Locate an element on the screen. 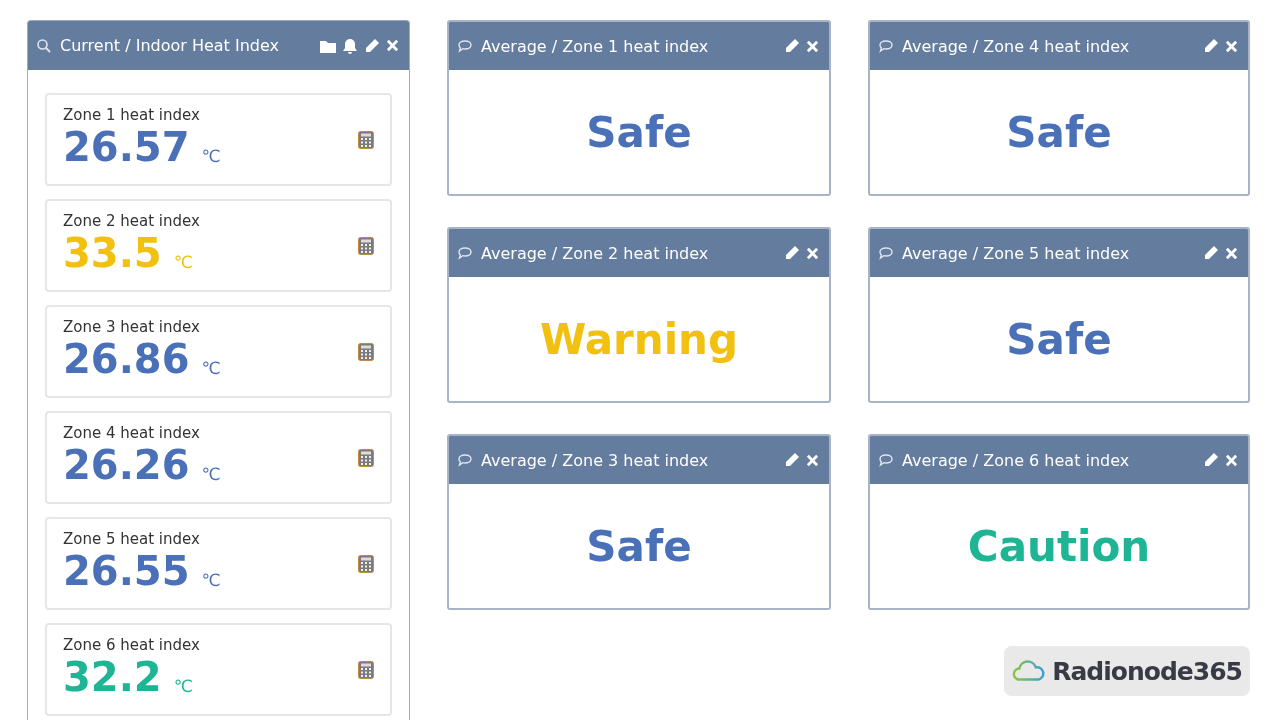  bell-icon is located at coordinates (350, 45).